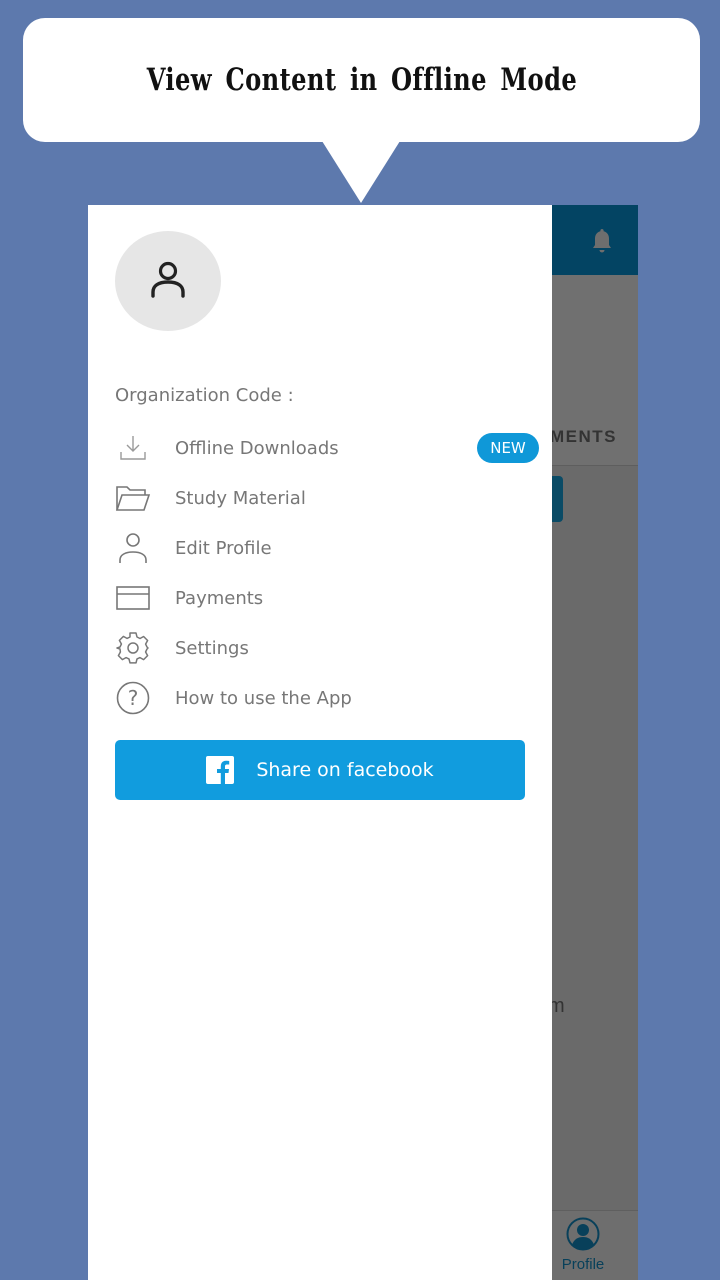 Image resolution: width=720 pixels, height=1280 pixels. I want to click on menu-item-label: Settings, so click(212, 648).